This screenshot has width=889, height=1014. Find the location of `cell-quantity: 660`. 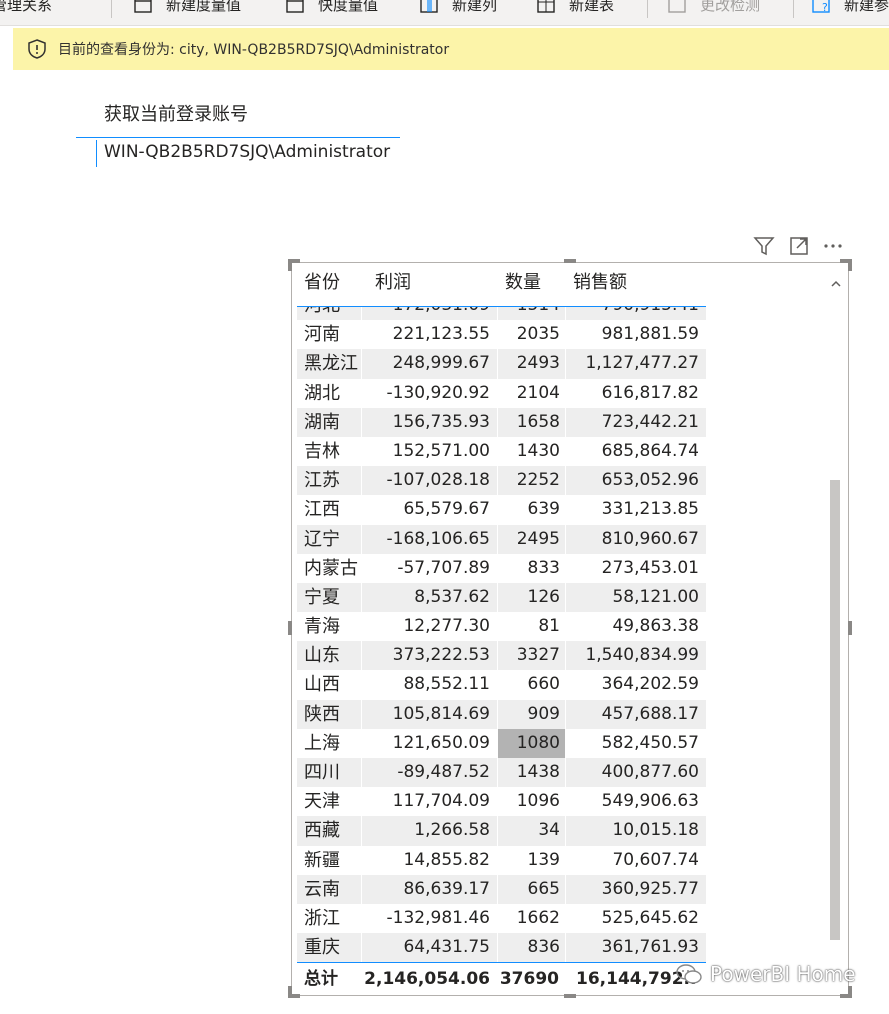

cell-quantity: 660 is located at coordinates (544, 684).